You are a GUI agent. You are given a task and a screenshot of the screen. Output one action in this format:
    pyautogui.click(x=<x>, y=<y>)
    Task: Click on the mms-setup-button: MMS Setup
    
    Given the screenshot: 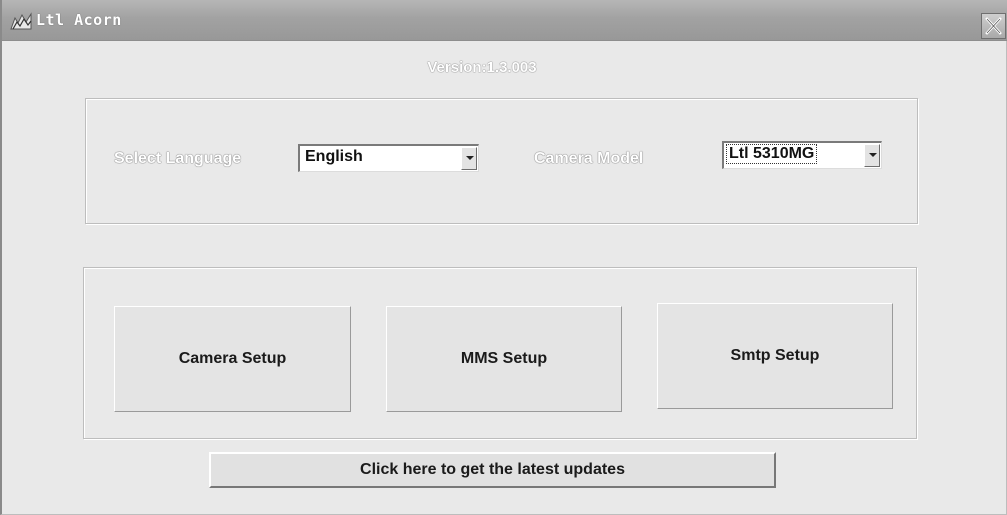 What is the action you would take?
    pyautogui.click(x=504, y=359)
    